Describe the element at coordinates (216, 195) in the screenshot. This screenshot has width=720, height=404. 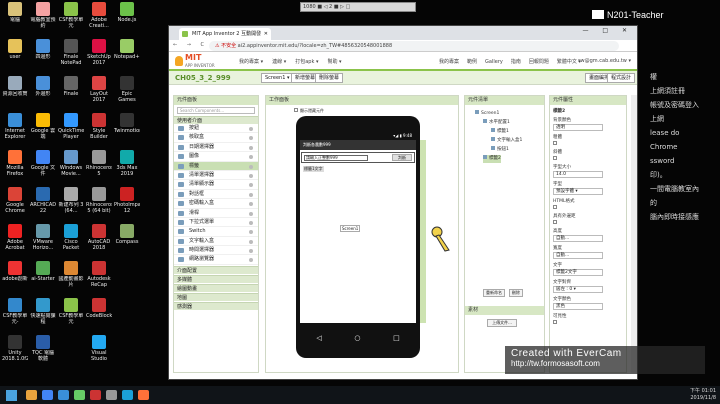
I see `palette-item: 對話框` at that location.